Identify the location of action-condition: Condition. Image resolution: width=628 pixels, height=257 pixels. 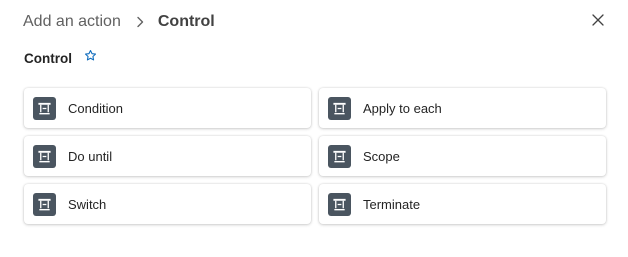
(167, 108).